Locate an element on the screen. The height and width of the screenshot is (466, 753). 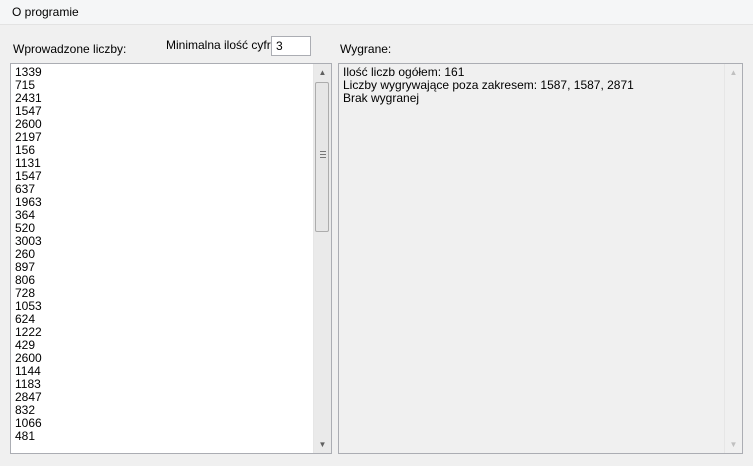
number-line: 1183 is located at coordinates (28, 384).